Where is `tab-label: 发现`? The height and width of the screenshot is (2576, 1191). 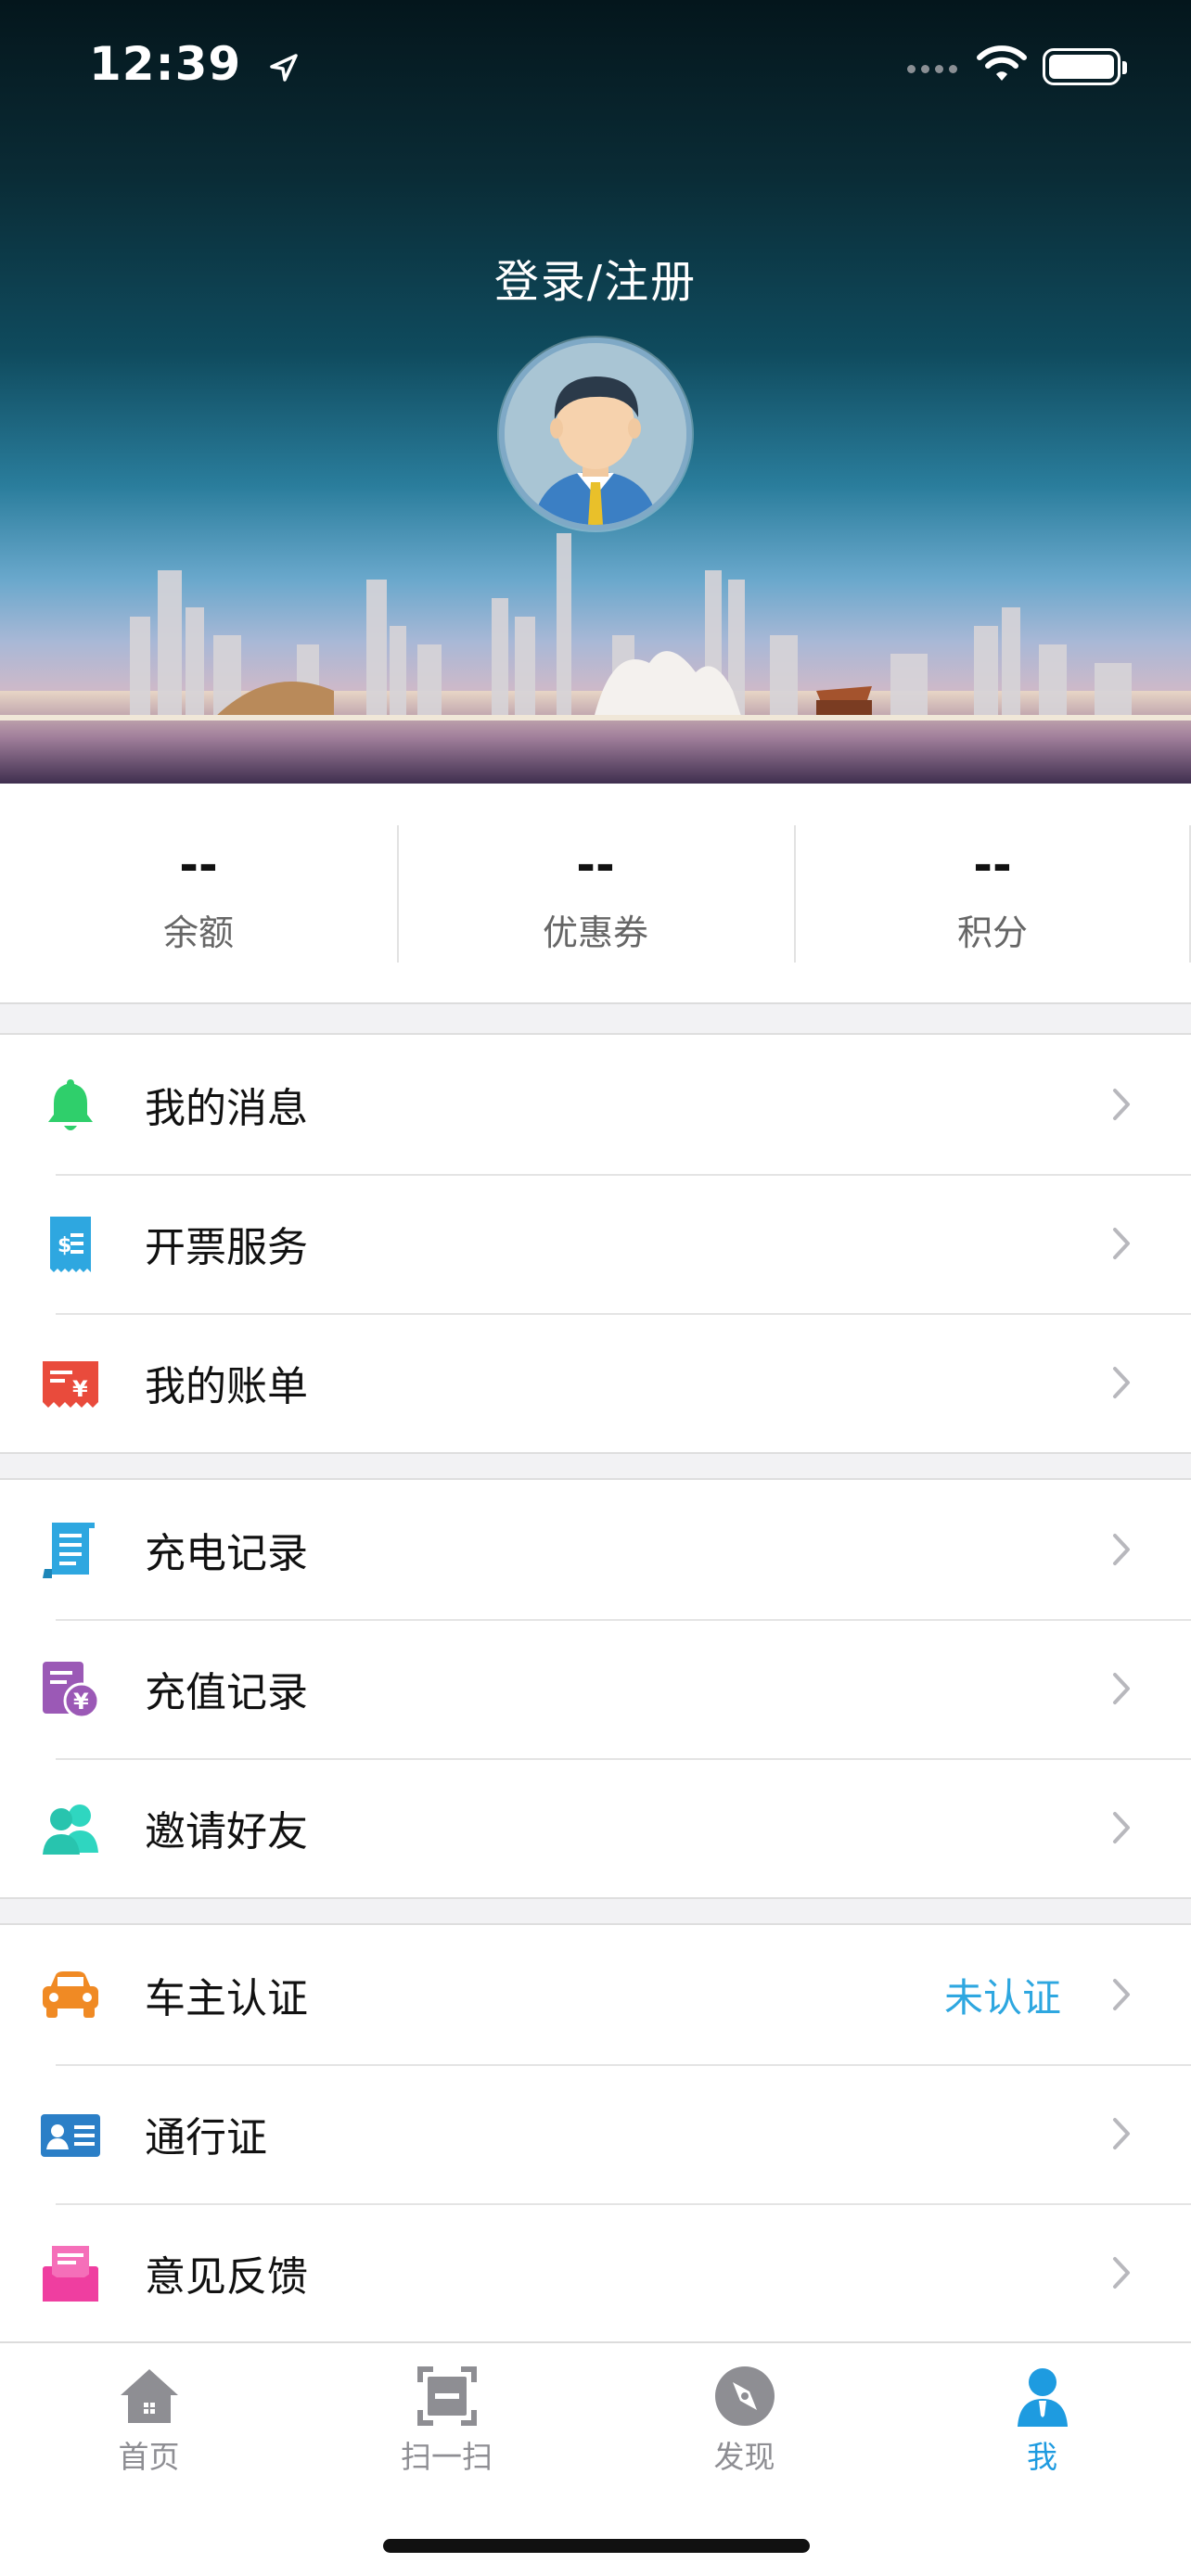 tab-label: 发现 is located at coordinates (744, 2457).